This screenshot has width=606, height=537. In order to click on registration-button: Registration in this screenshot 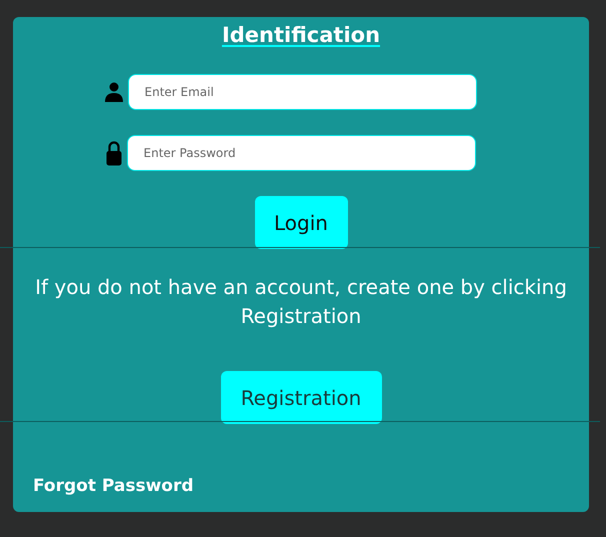, I will do `click(301, 397)`.